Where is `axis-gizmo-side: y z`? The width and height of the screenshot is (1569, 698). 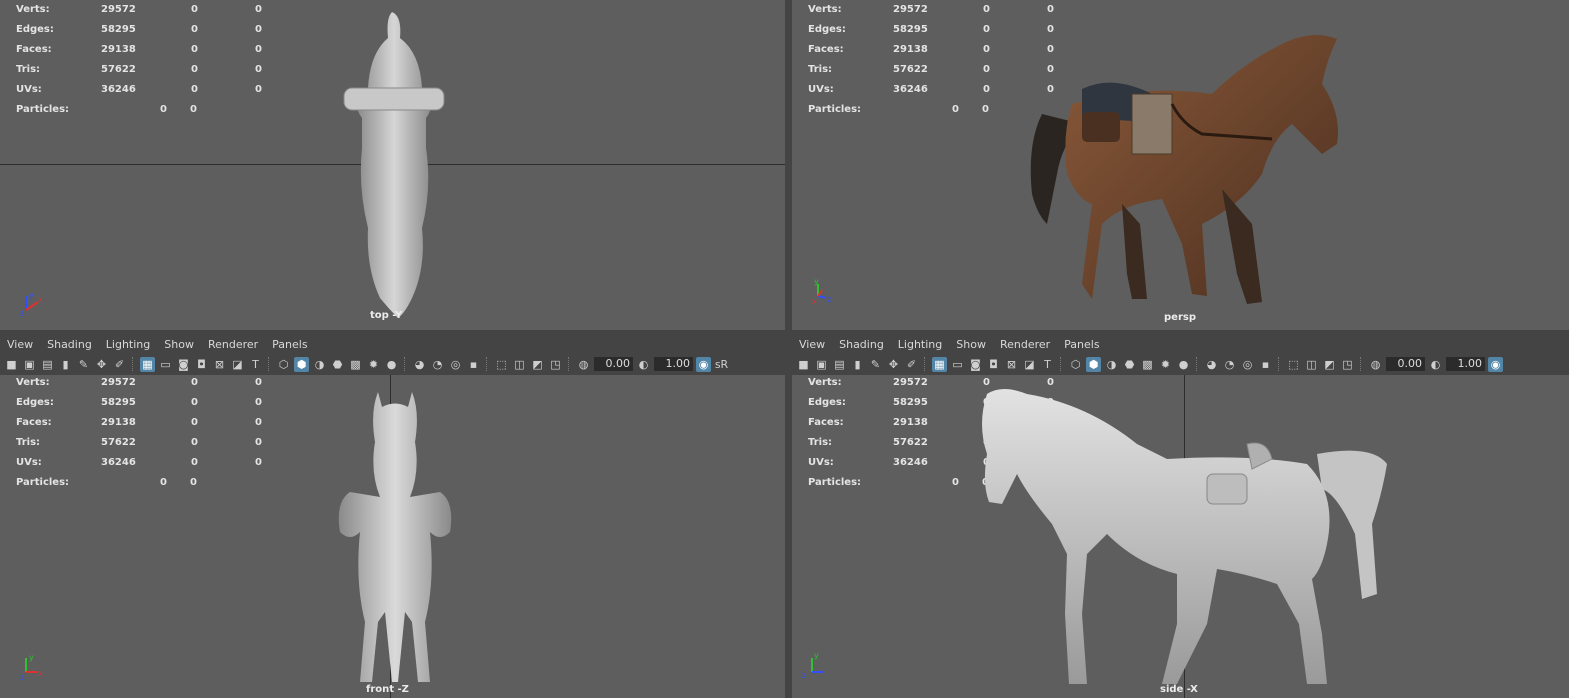 axis-gizmo-side: y z is located at coordinates (813, 665).